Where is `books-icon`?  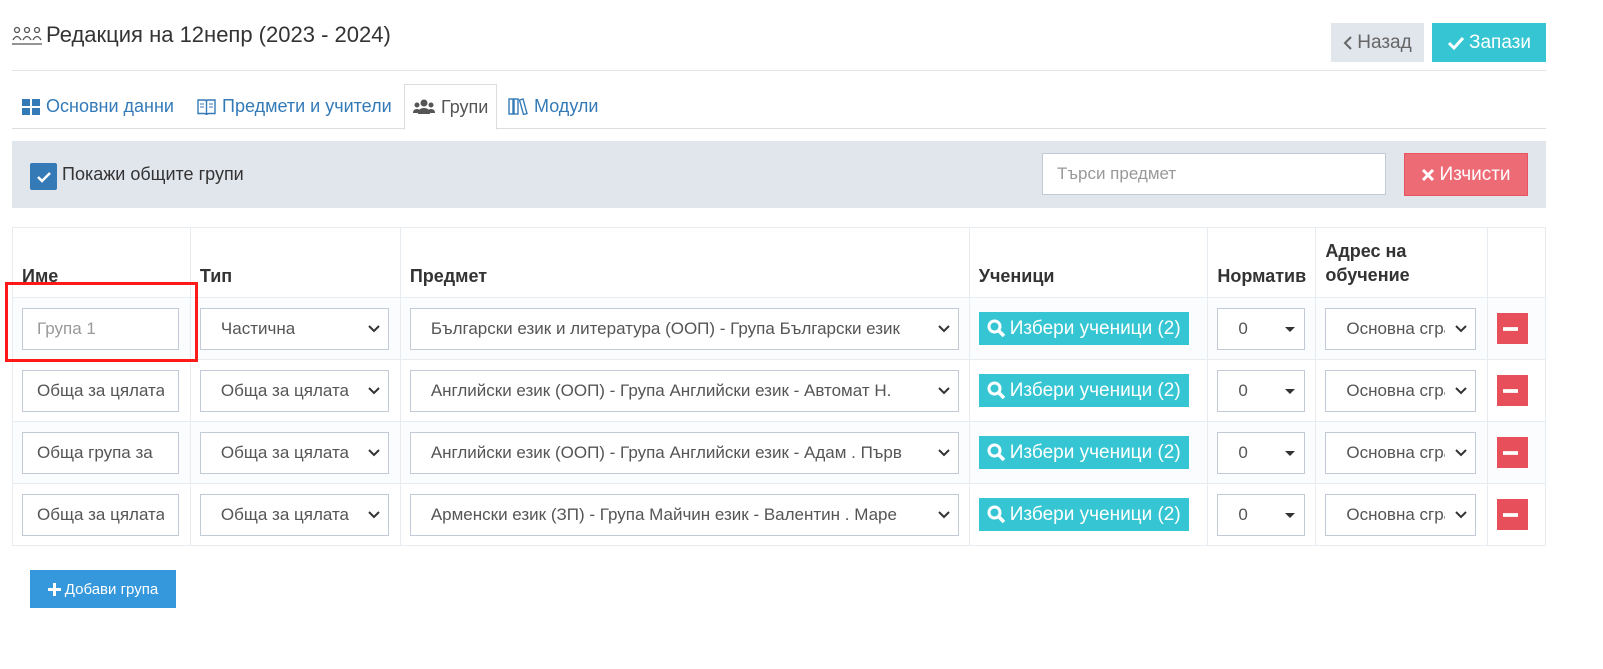 books-icon is located at coordinates (518, 106).